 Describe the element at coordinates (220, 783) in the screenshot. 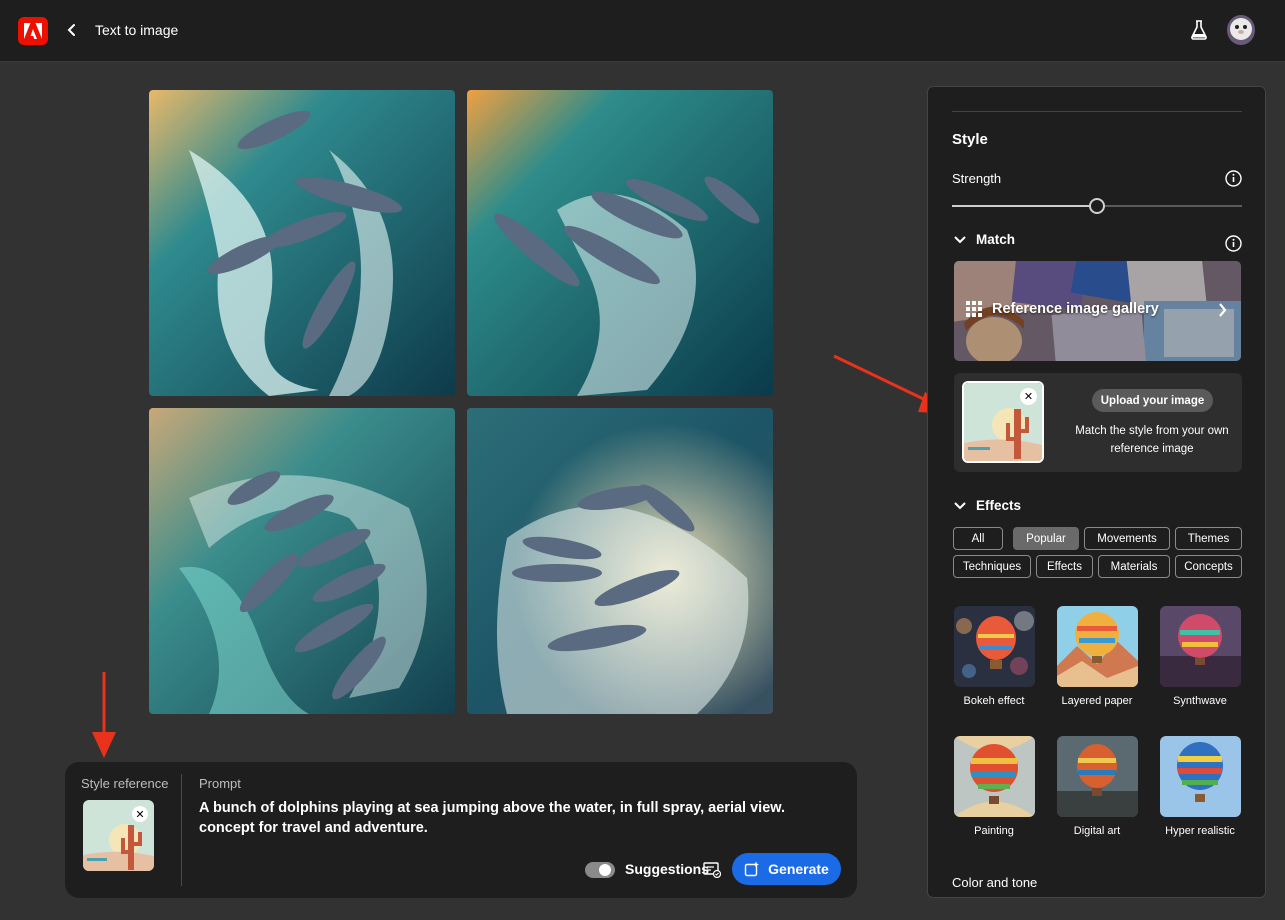

I see `prompt-label: Prompt` at that location.